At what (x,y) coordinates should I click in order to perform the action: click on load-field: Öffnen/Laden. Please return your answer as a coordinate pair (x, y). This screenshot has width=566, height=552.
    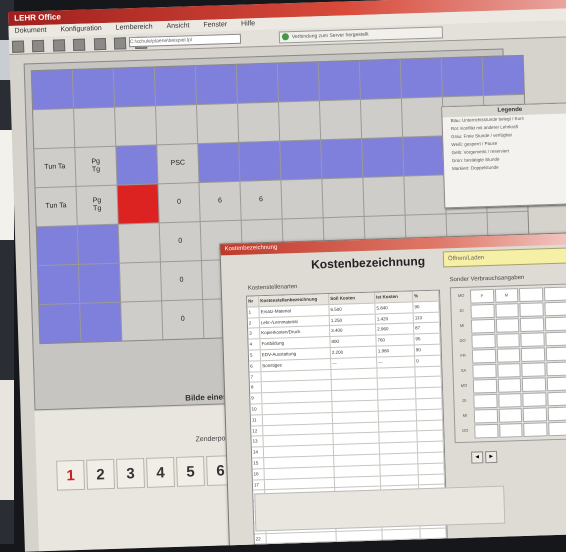
    Looking at the image, I should click on (504, 257).